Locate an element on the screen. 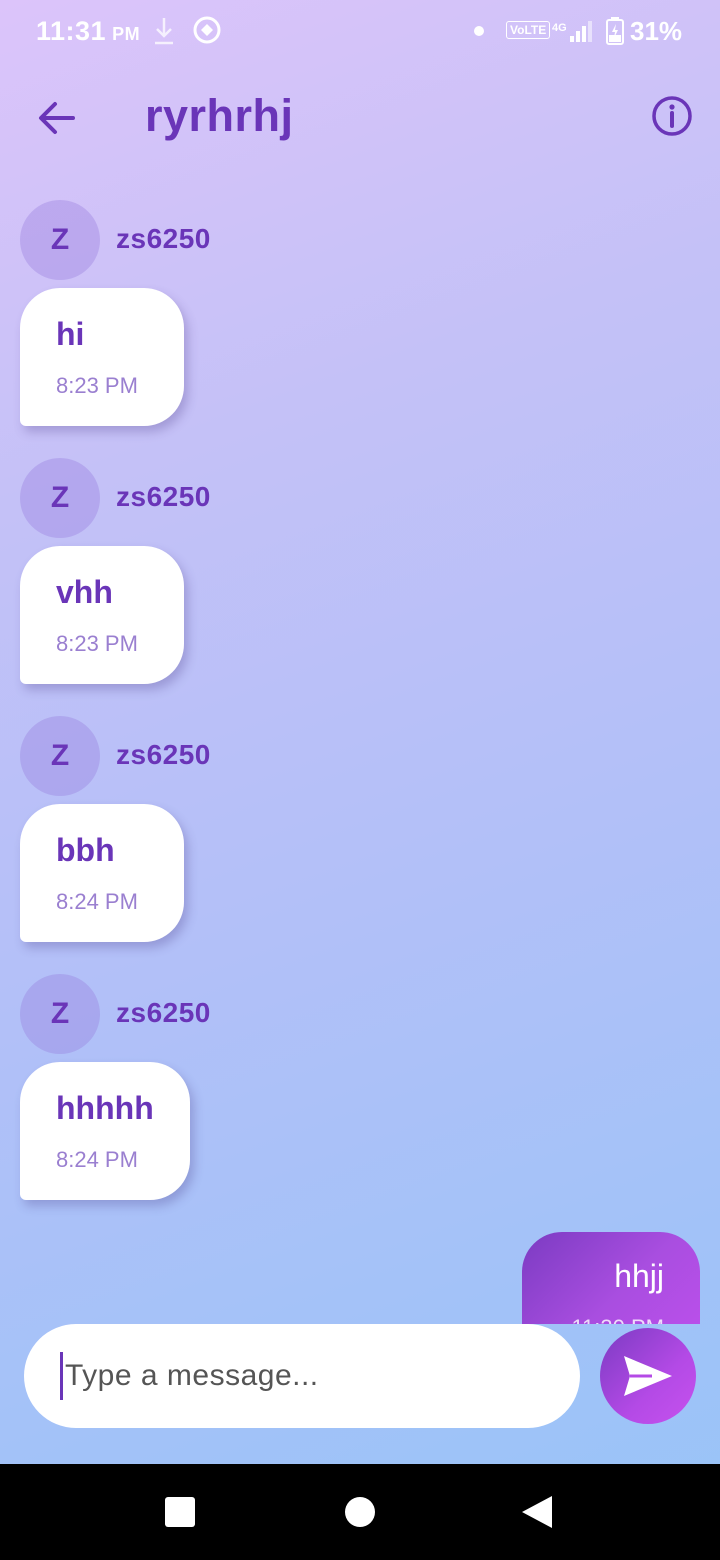 The height and width of the screenshot is (1560, 720). send-button is located at coordinates (648, 1376).